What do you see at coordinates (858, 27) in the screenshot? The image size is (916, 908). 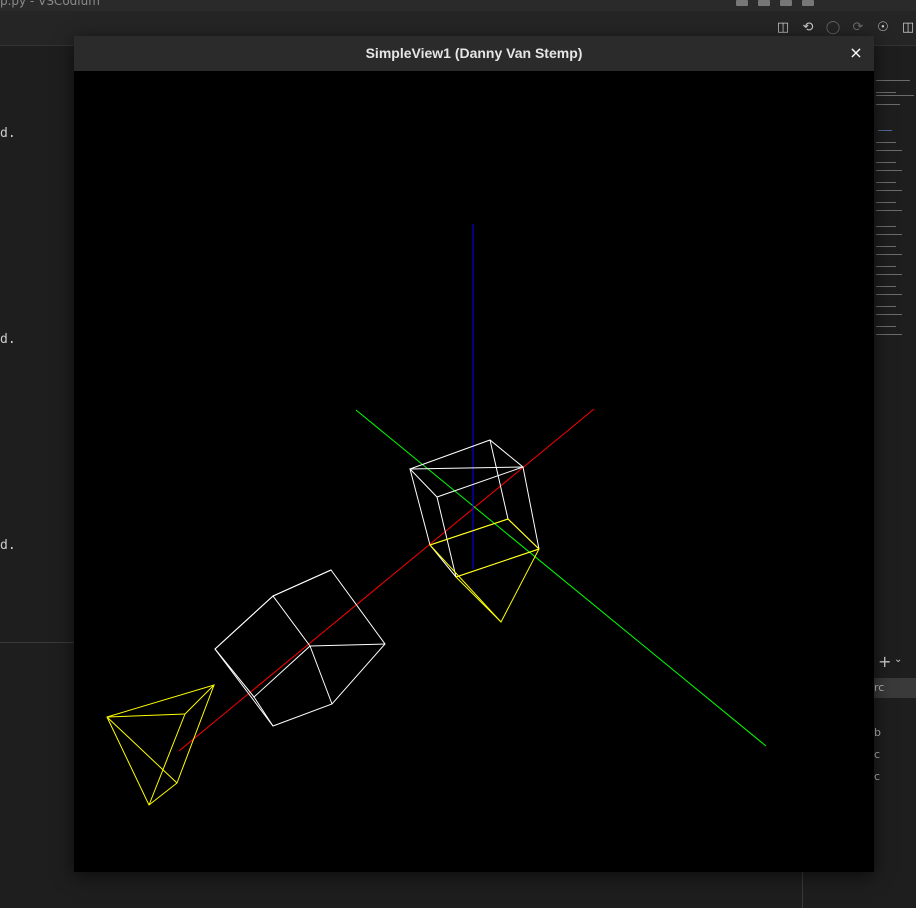 I see `forward-icon: ⟳` at bounding box center [858, 27].